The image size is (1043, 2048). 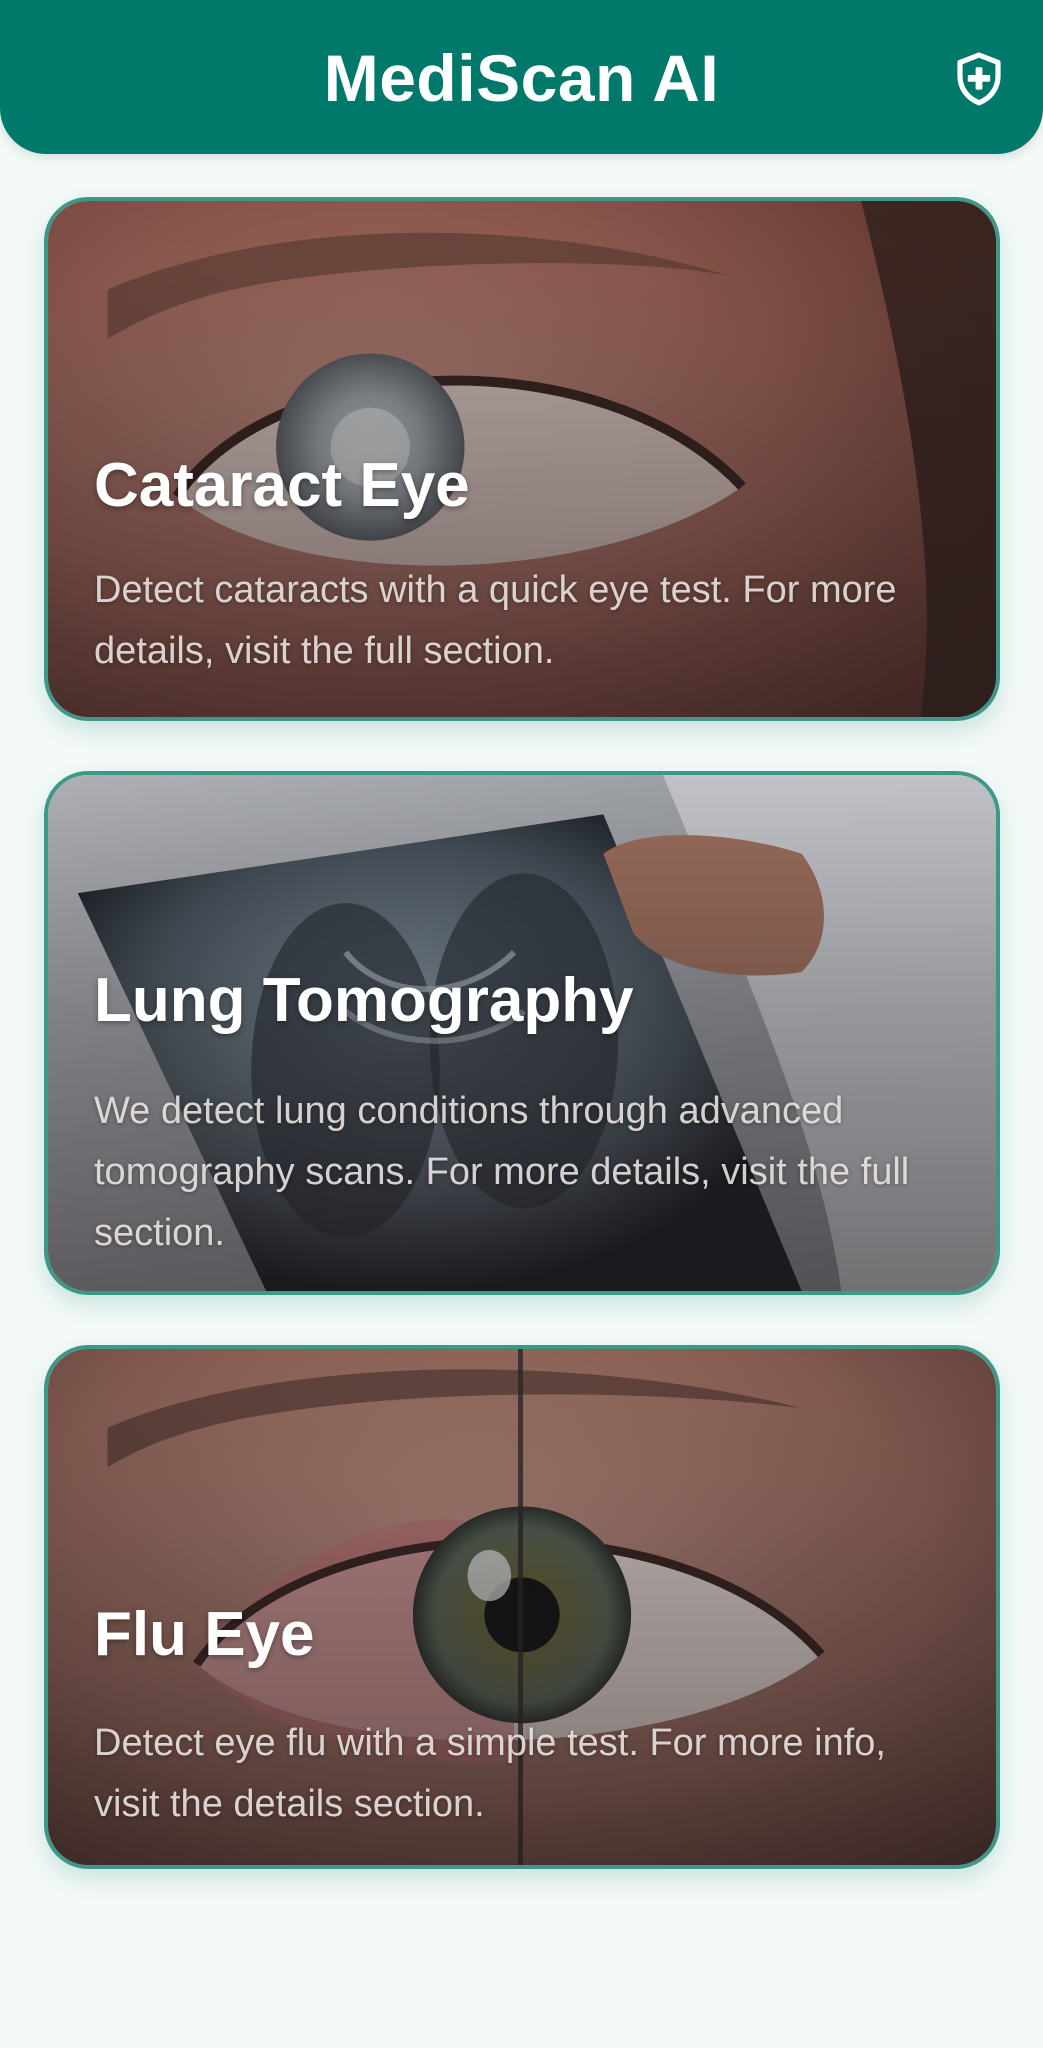 I want to click on app-title: MediScan AI, so click(x=521, y=78).